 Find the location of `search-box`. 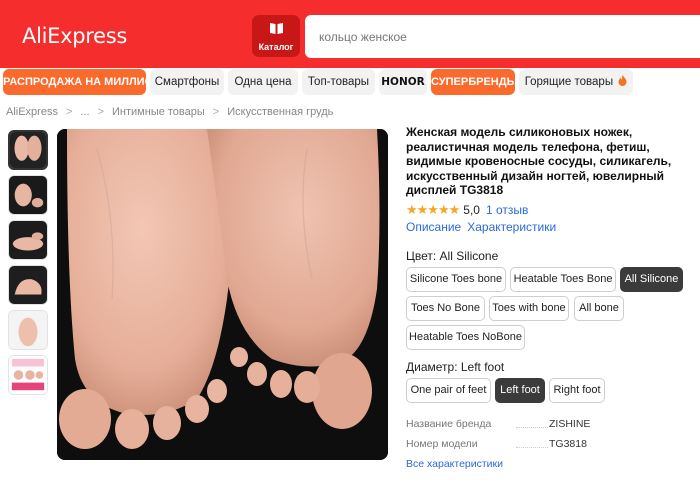

search-box is located at coordinates (502, 36).